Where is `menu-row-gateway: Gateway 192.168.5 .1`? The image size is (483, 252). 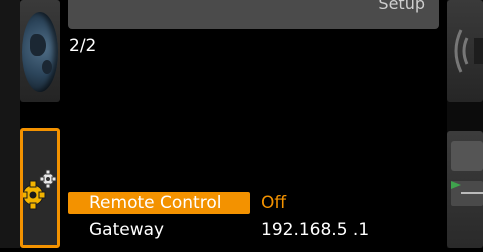 menu-row-gateway: Gateway 192.168.5 .1 is located at coordinates (254, 230).